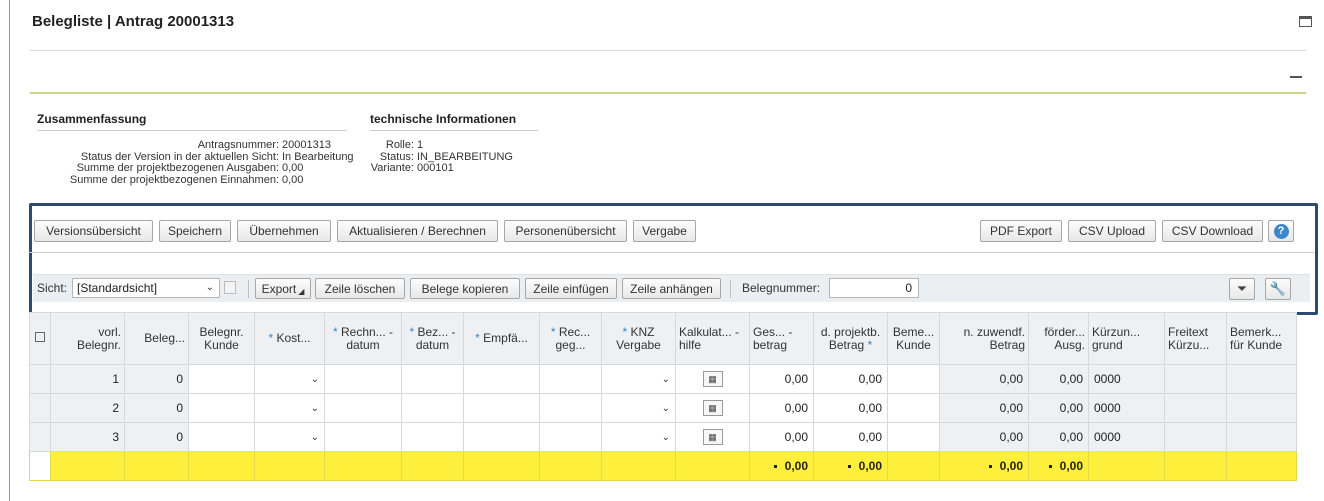 Image resolution: width=1324 pixels, height=501 pixels. I want to click on summary-value: 0,00, so click(293, 179).